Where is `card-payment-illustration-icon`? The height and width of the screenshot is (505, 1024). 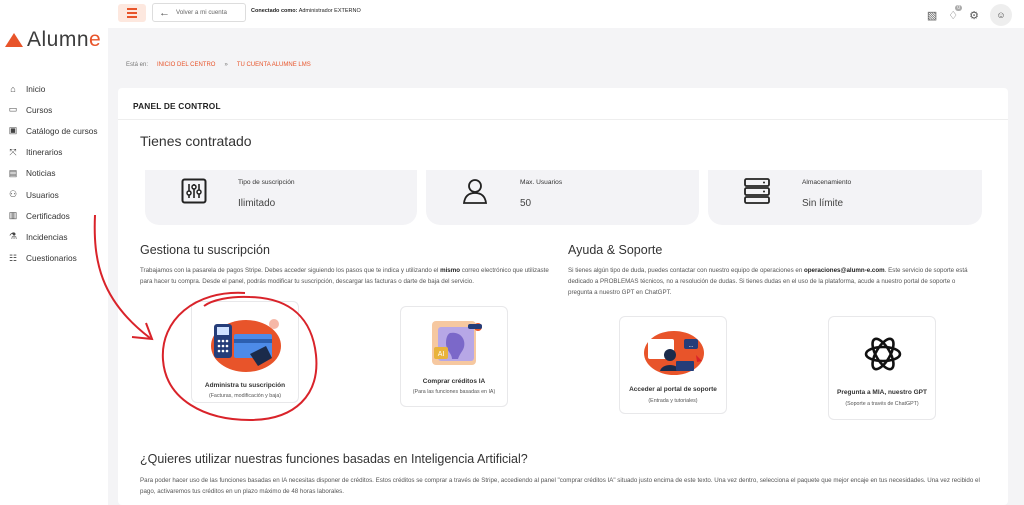
card-payment-illustration-icon is located at coordinates (246, 345).